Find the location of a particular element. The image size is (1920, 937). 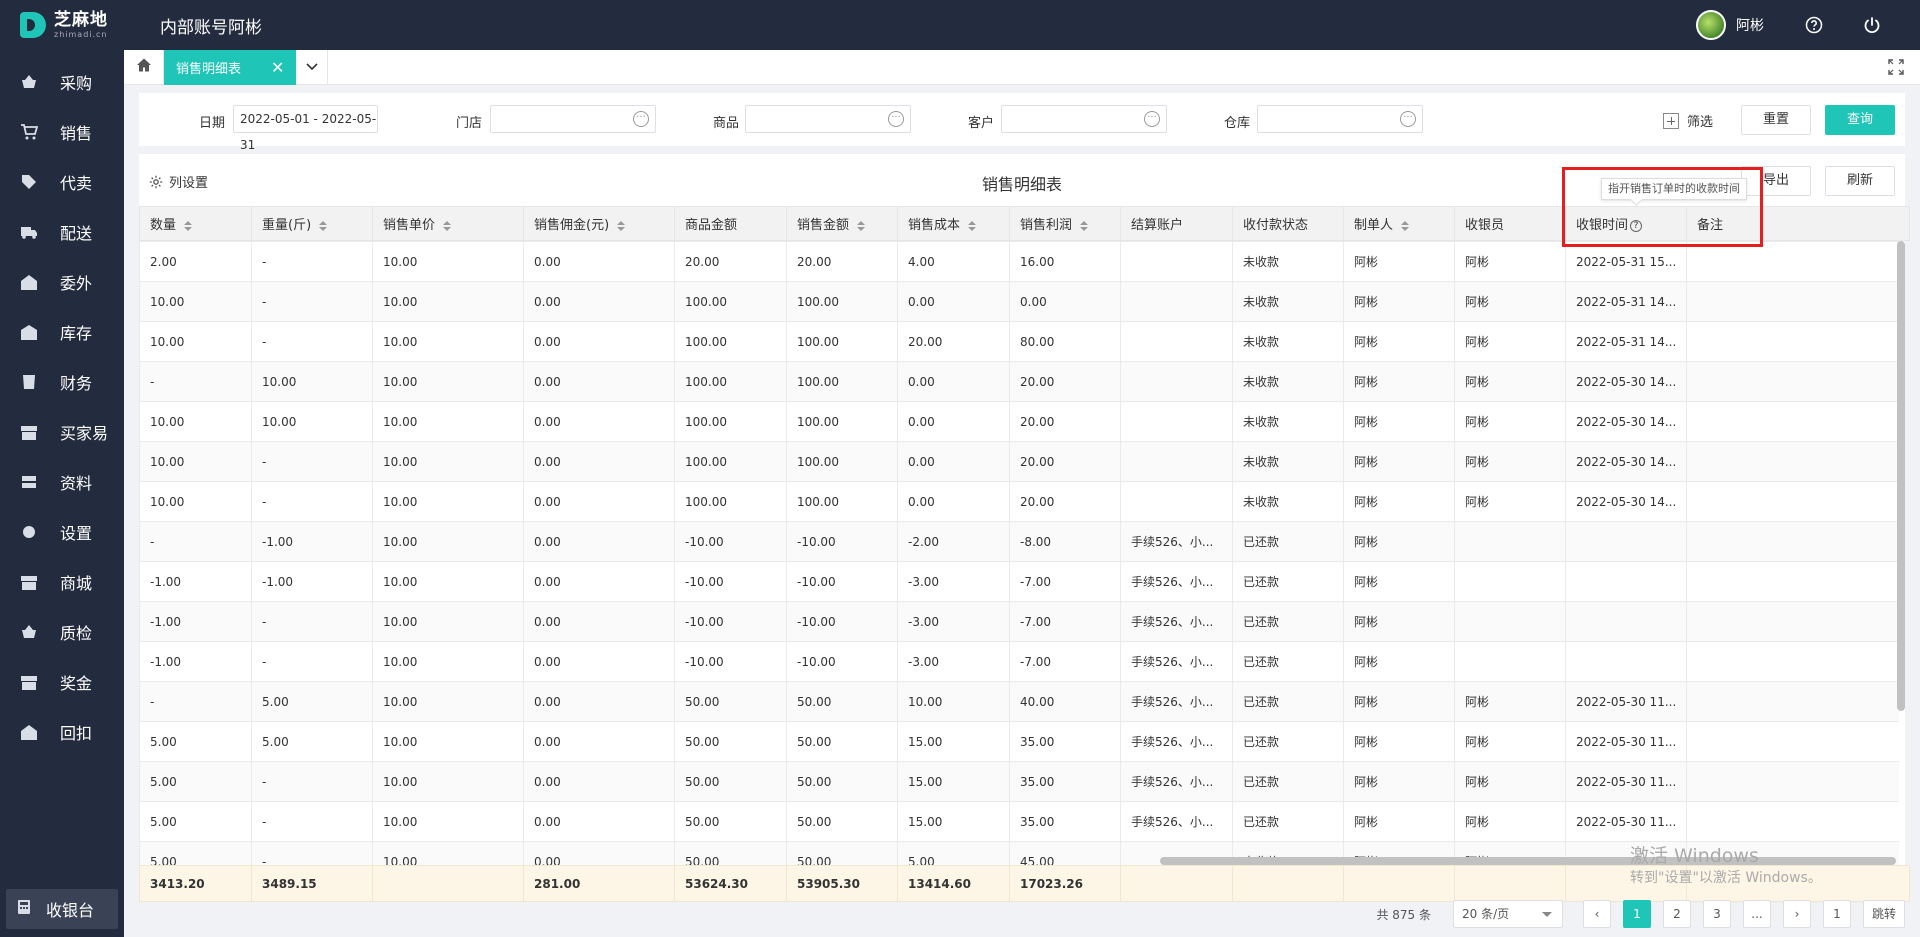

filter-toggle: 筛选 is located at coordinates (1688, 120).